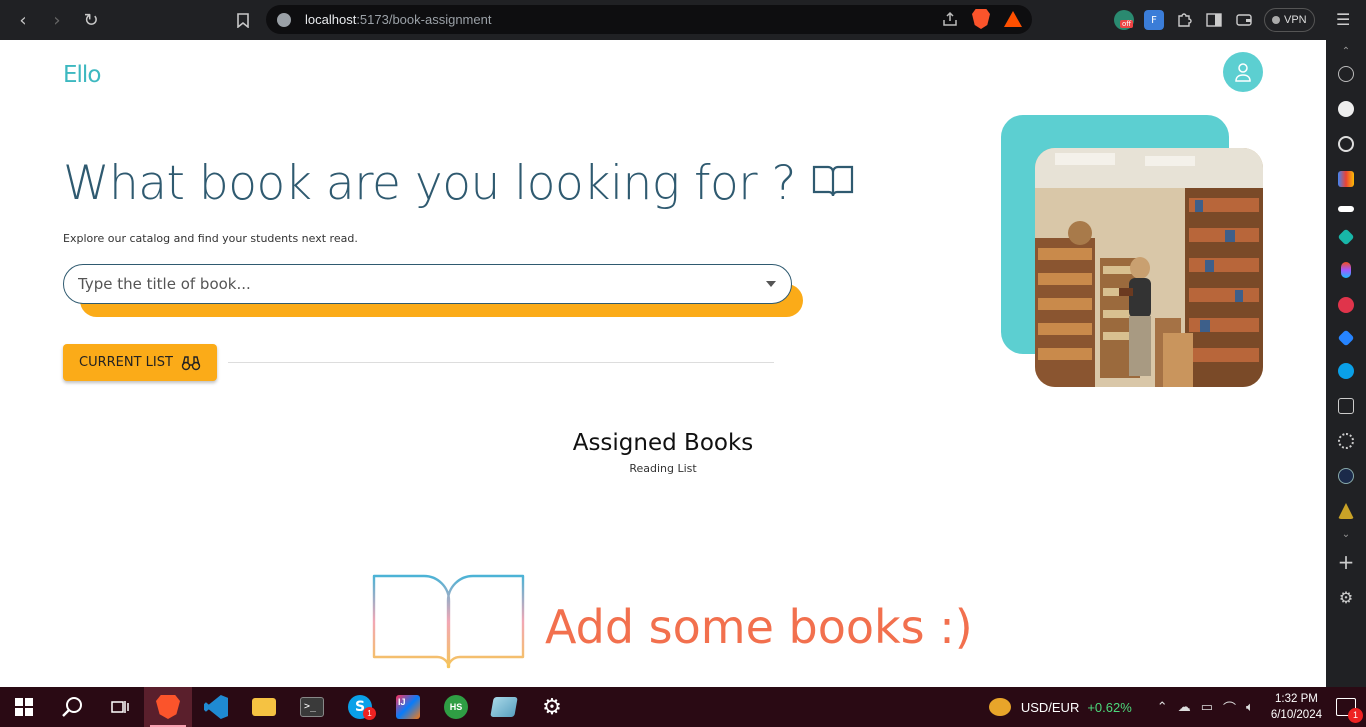  Describe the element at coordinates (1346, 51) in the screenshot. I see `sidebar-scroll-up-icon: ⌃` at that location.